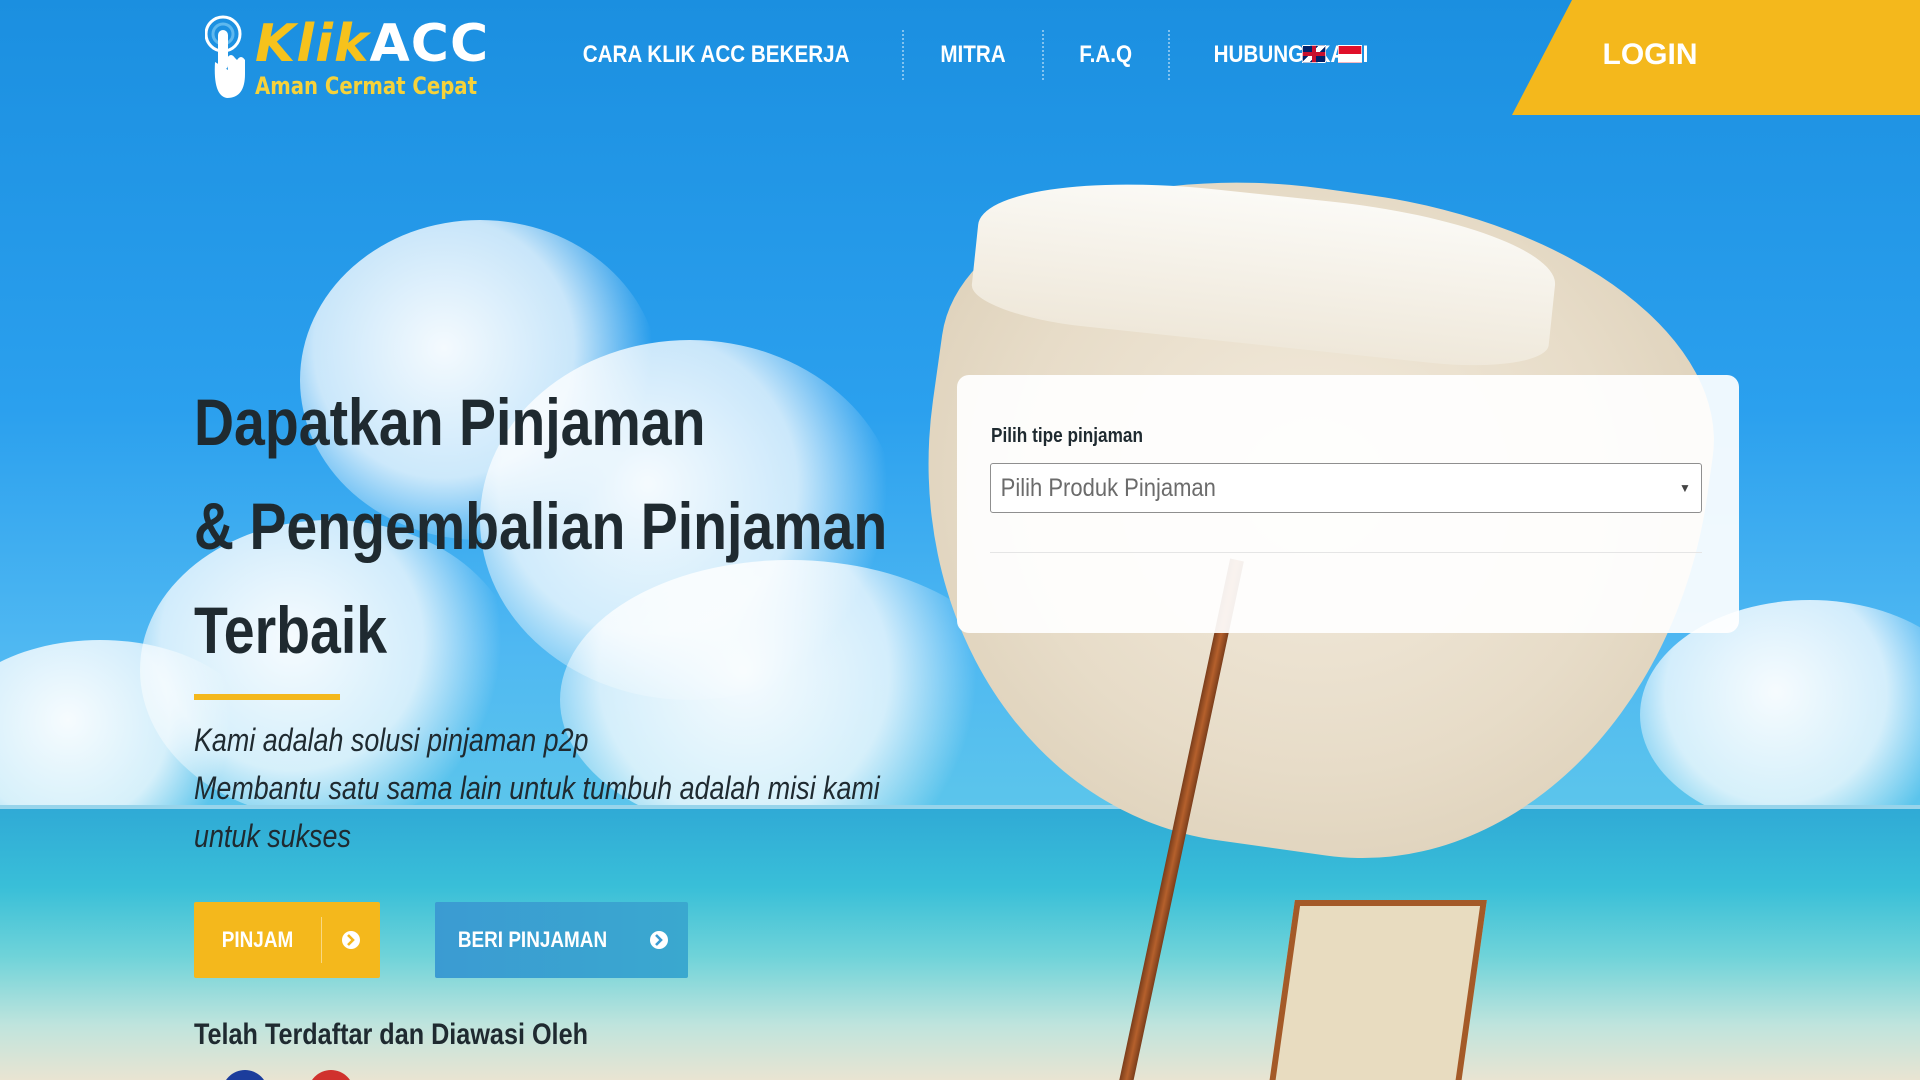 The height and width of the screenshot is (1080, 1920). Describe the element at coordinates (312, 44) in the screenshot. I see `logo-title-klik: Klik` at that location.